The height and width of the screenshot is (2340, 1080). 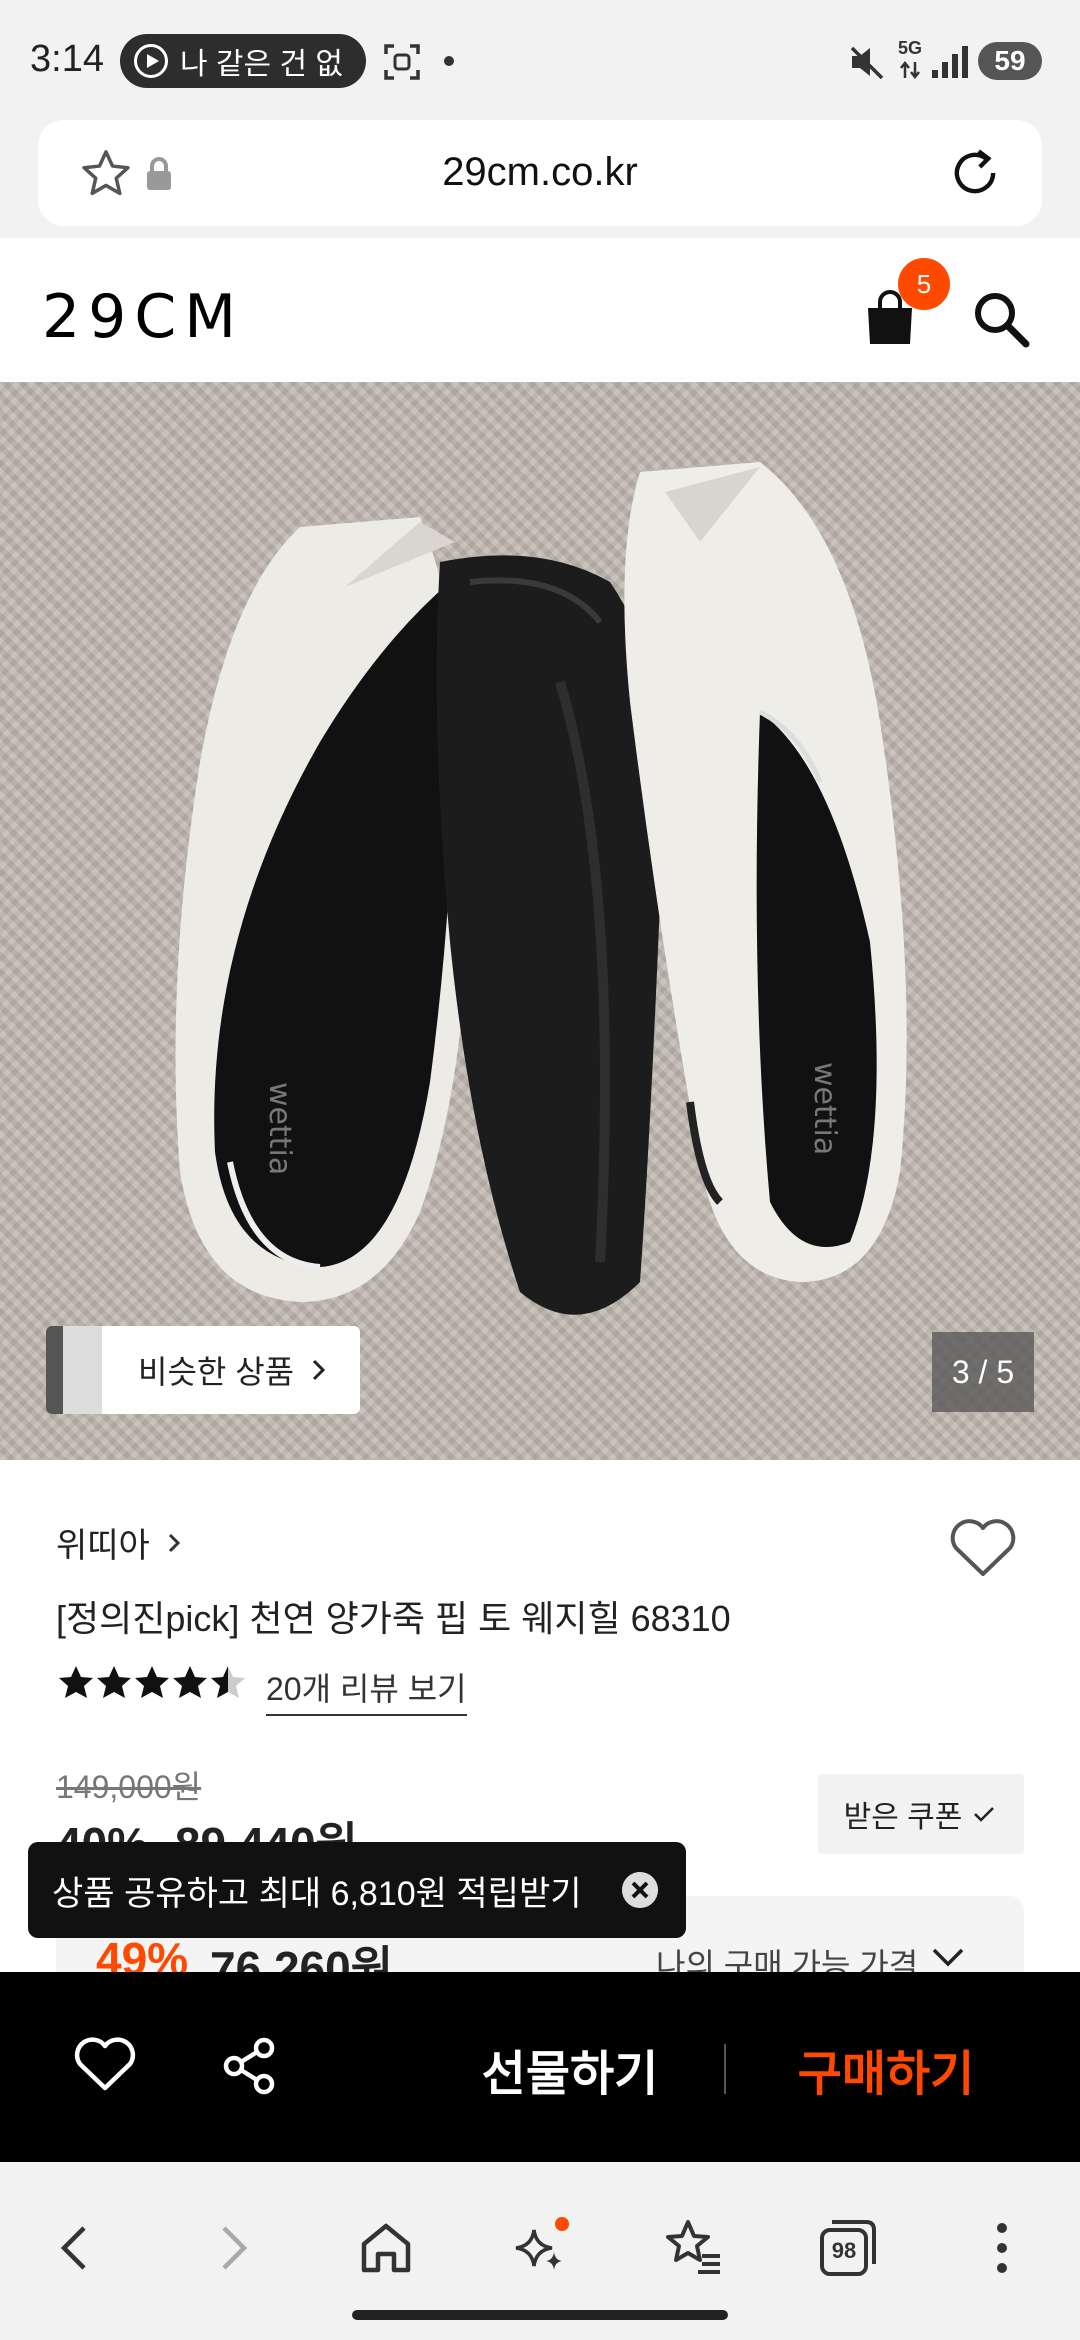 What do you see at coordinates (540, 310) in the screenshot?
I see `site-header: 29CM 5` at bounding box center [540, 310].